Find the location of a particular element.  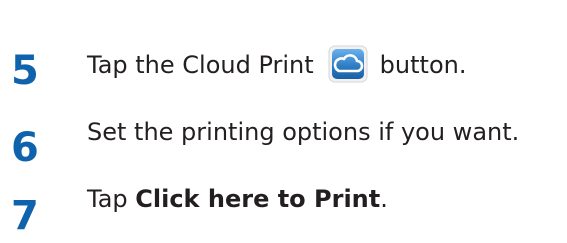

step-text-before: Tap is located at coordinates (111, 199).